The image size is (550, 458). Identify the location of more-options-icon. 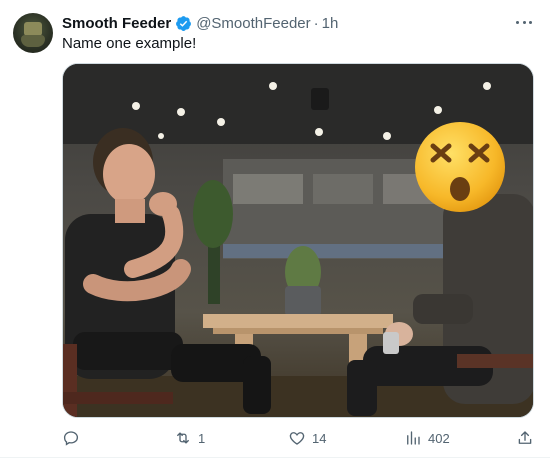
(524, 22).